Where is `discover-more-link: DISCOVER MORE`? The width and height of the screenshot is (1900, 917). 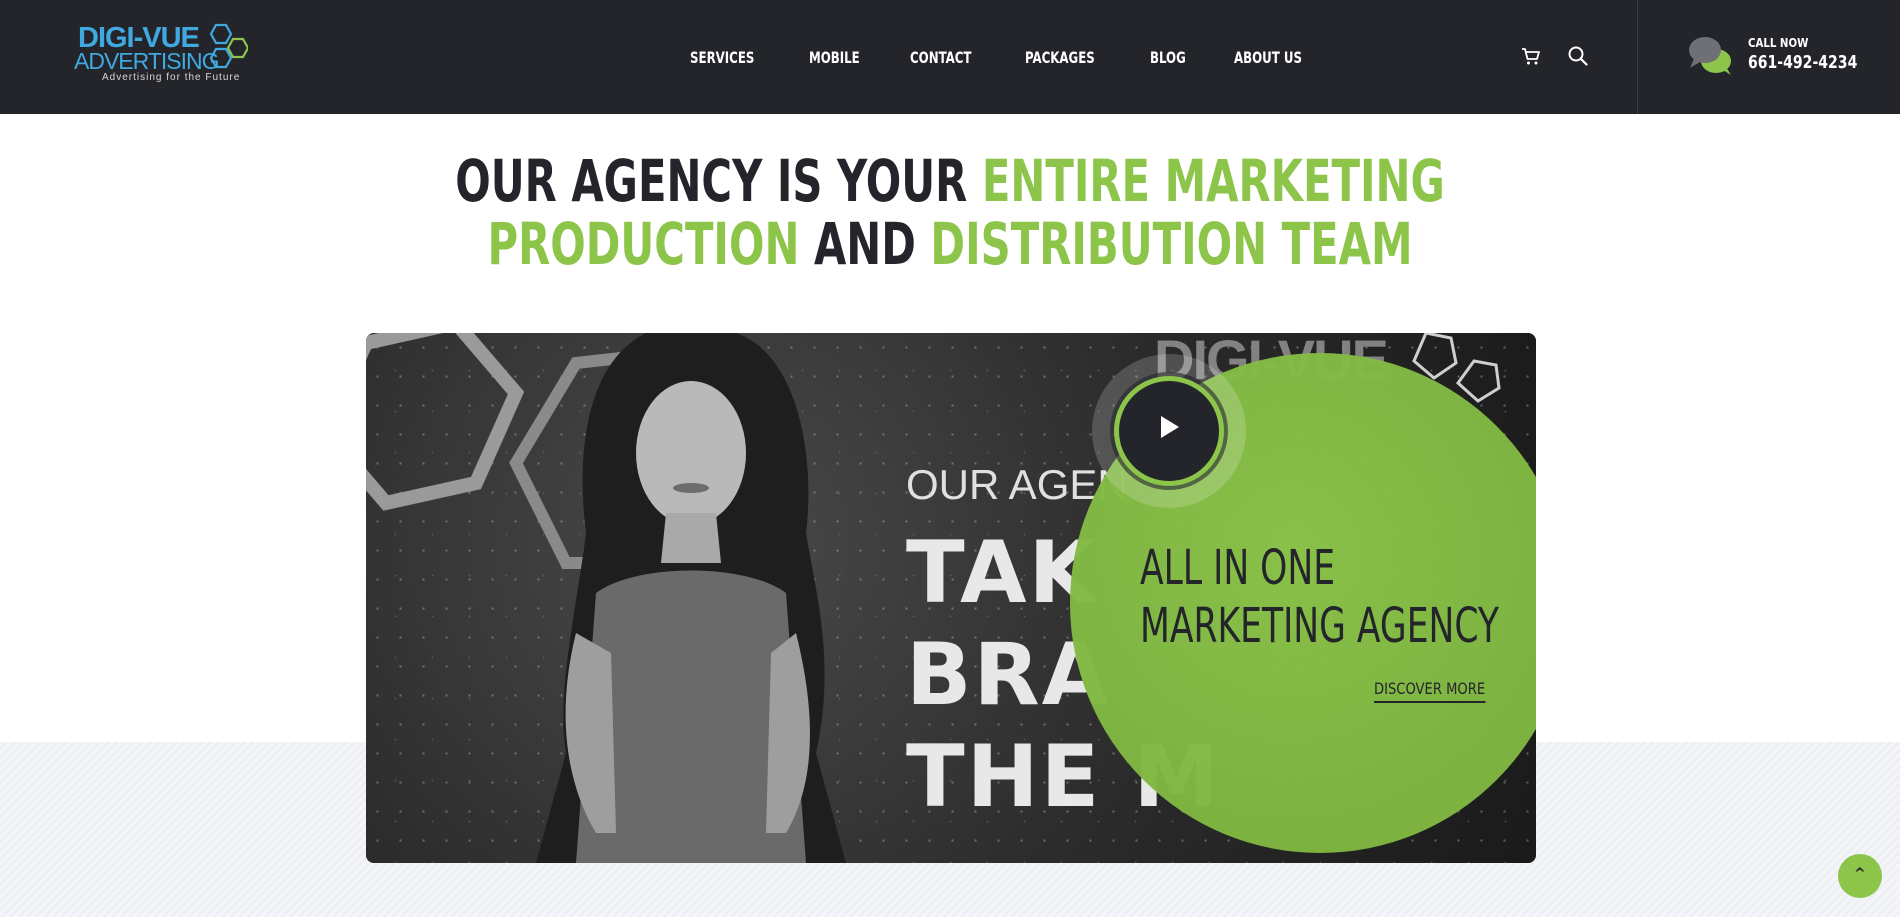
discover-more-link: DISCOVER MORE is located at coordinates (1430, 691).